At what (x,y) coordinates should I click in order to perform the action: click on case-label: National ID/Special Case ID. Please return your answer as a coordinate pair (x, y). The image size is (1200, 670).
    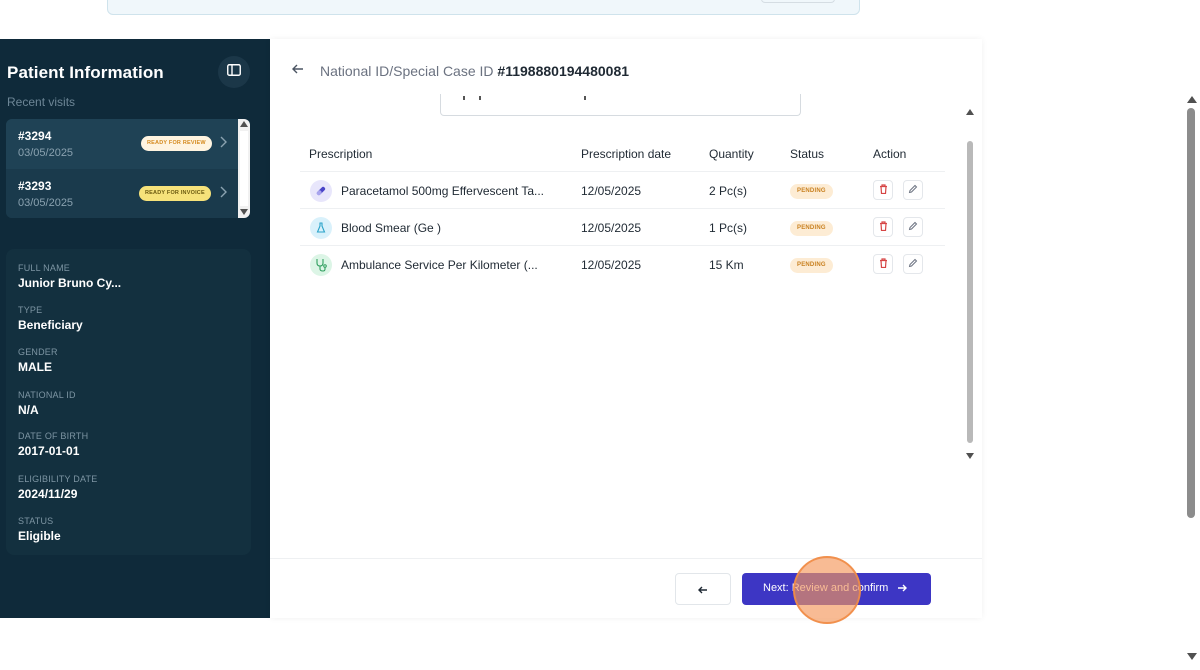
    Looking at the image, I should click on (407, 71).